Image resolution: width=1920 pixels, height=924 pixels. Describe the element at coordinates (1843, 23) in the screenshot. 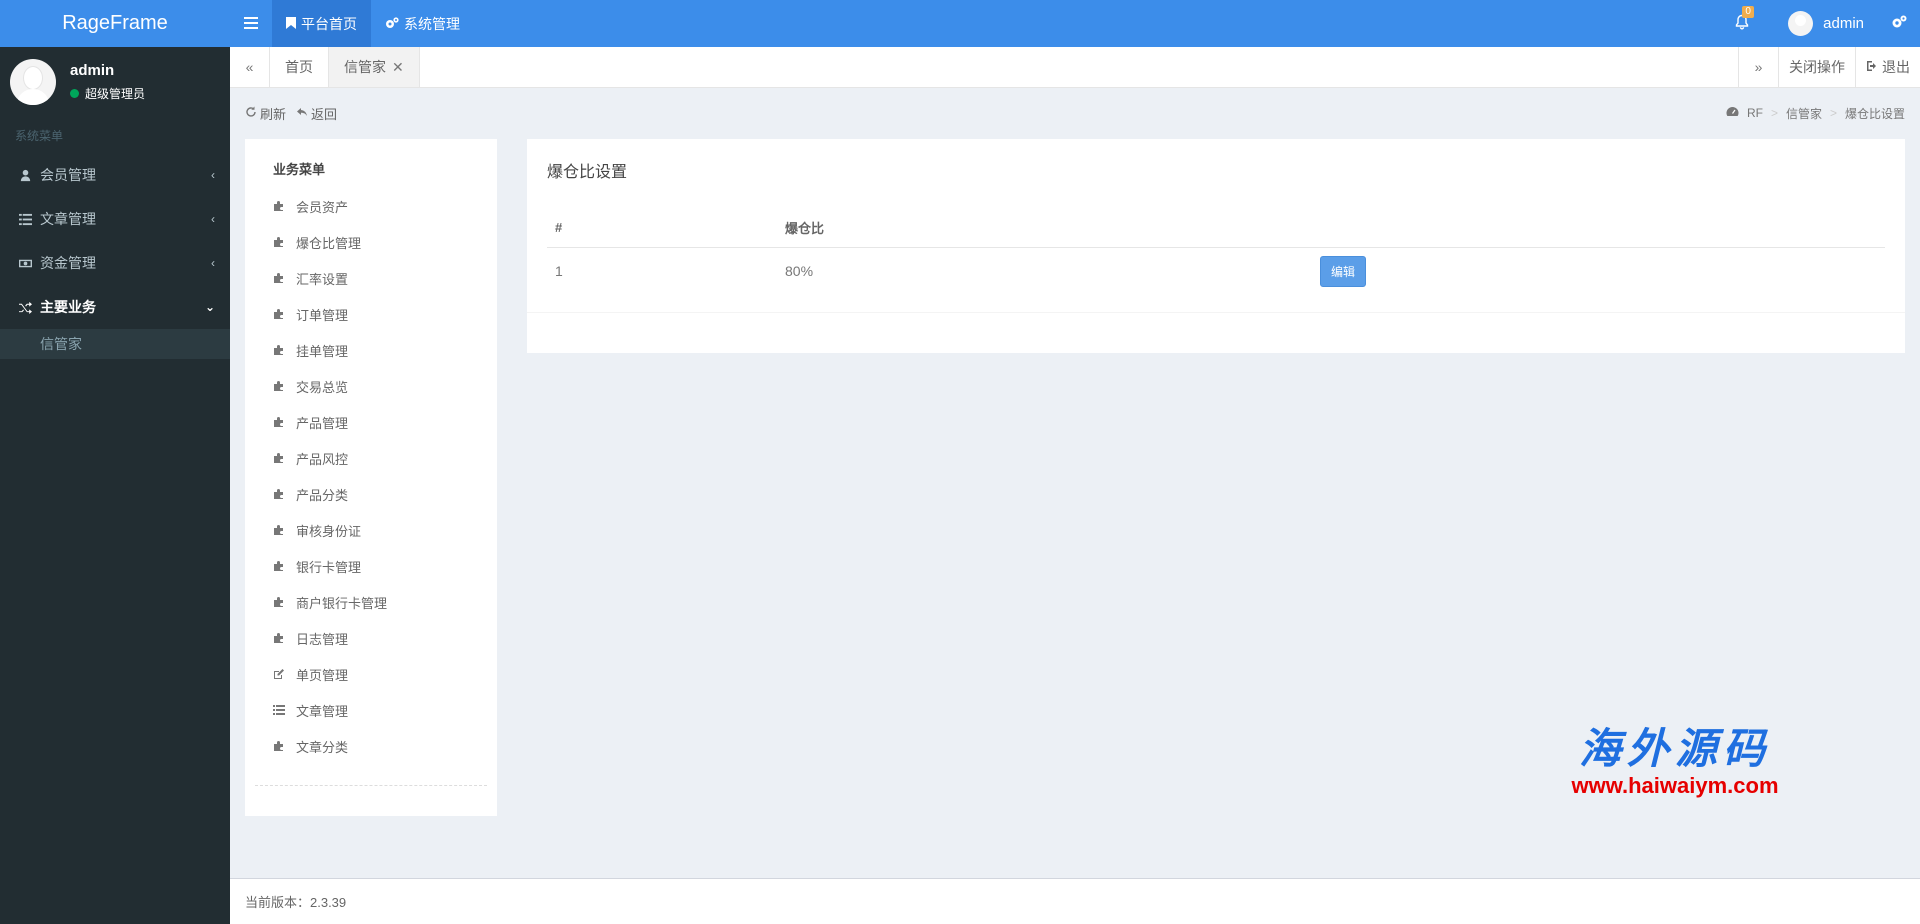

I see `username: admin` at that location.